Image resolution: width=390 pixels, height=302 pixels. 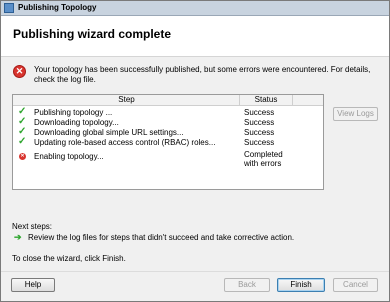 What do you see at coordinates (18, 237) in the screenshot?
I see `green-arrow-icon: ➔` at bounding box center [18, 237].